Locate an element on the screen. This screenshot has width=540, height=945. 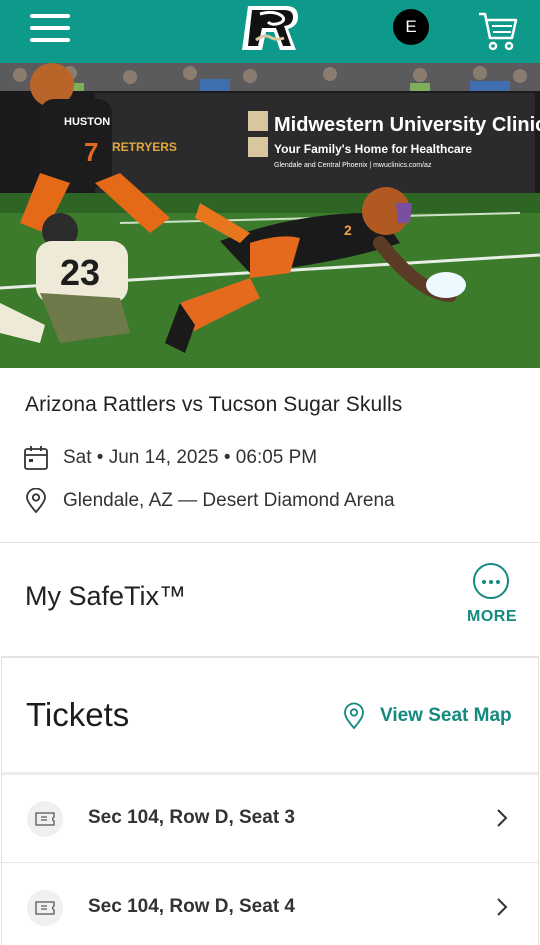
tickets-header: Tickets View Seat Map is located at coordinates (270, 716).